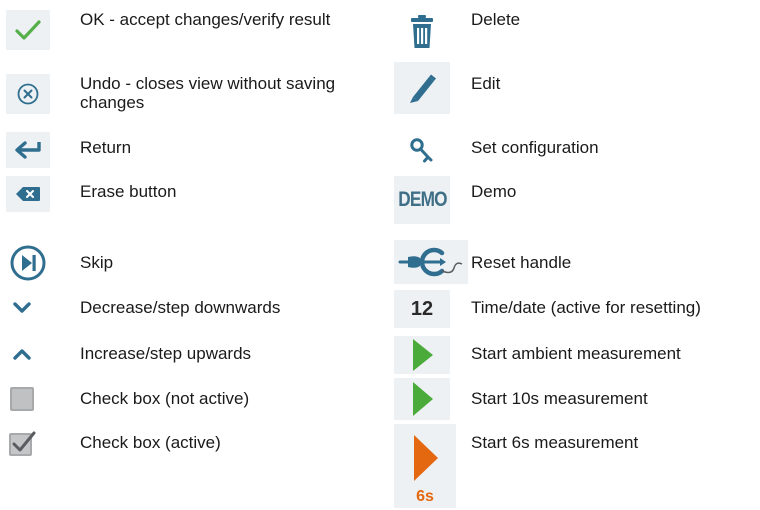 The image size is (760, 510). Describe the element at coordinates (494, 191) in the screenshot. I see `demo-label: Demo` at that location.